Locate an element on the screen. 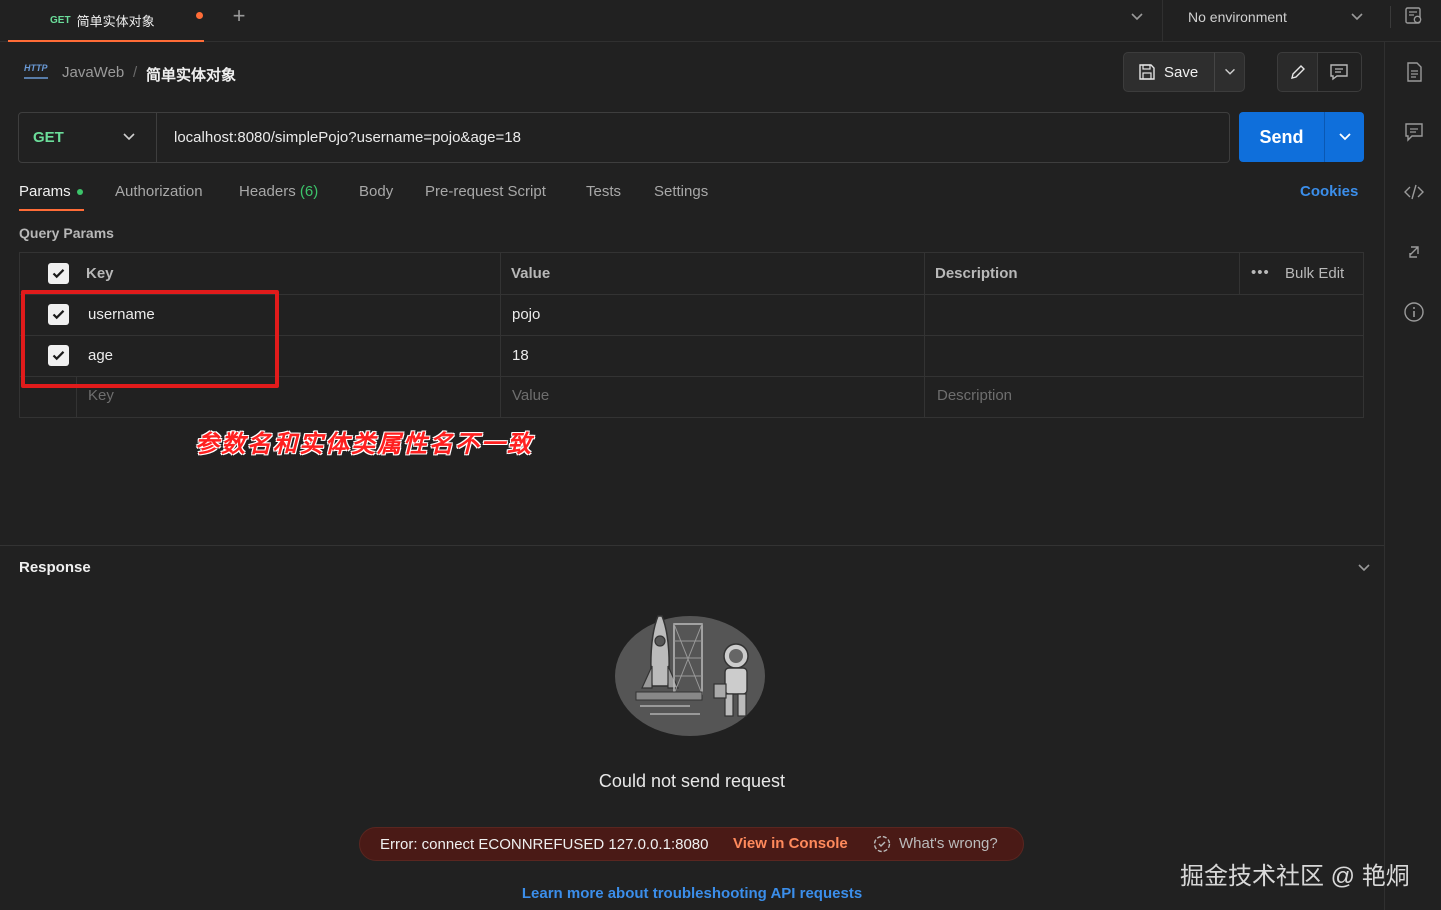 Image resolution: width=1441 pixels, height=910 pixels. related-collections-icon is located at coordinates (1414, 252).